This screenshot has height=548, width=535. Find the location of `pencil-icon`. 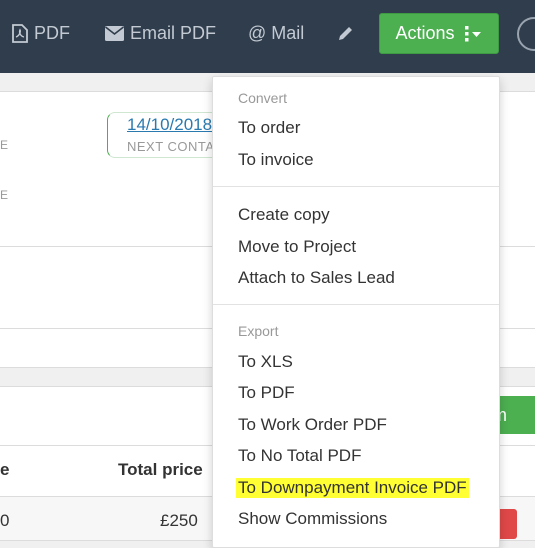

pencil-icon is located at coordinates (345, 33).